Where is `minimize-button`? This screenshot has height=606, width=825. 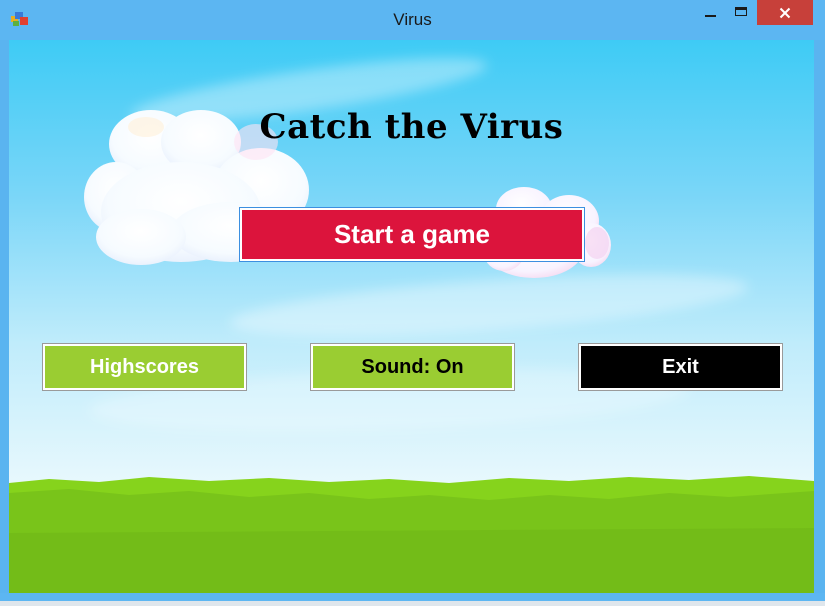
minimize-button is located at coordinates (710, 12).